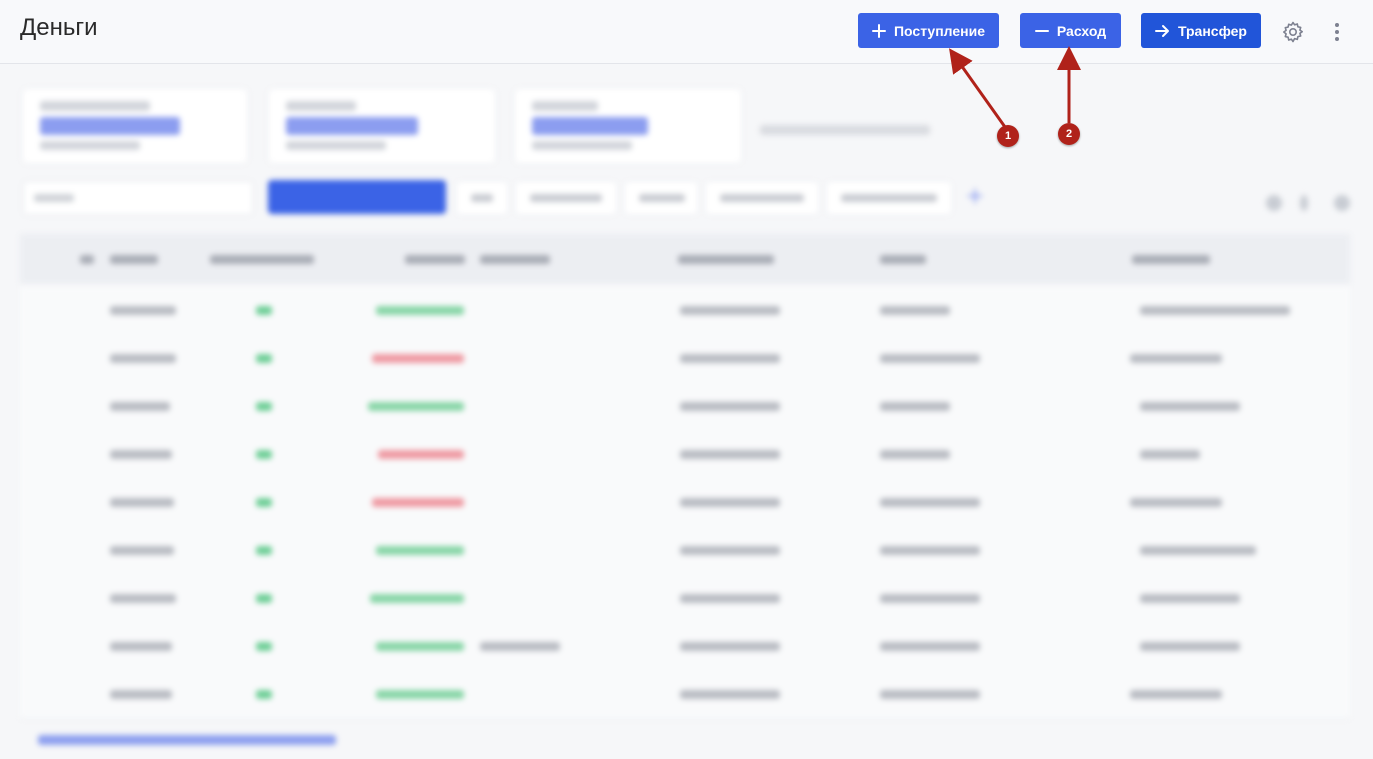 The image size is (1373, 759). I want to click on add-expense-button: Расход, so click(1070, 30).